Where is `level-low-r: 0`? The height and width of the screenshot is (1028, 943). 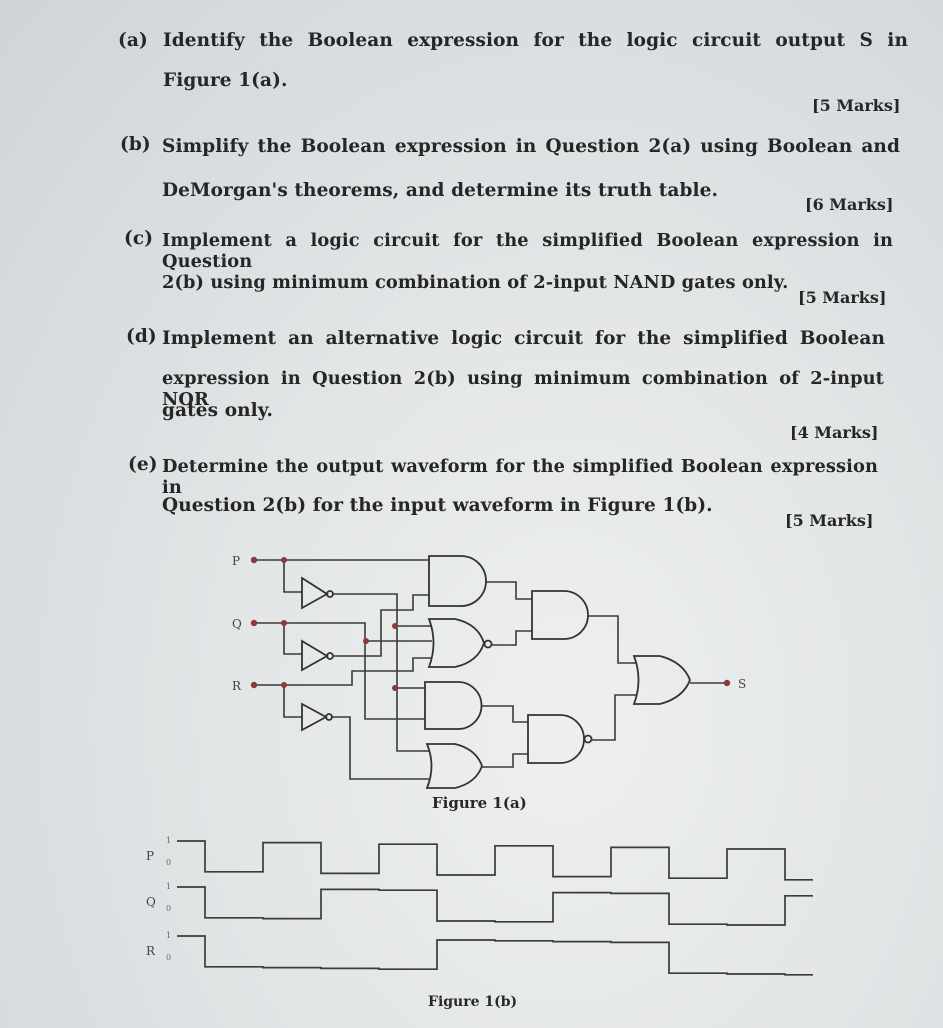 level-low-r: 0 is located at coordinates (168, 957).